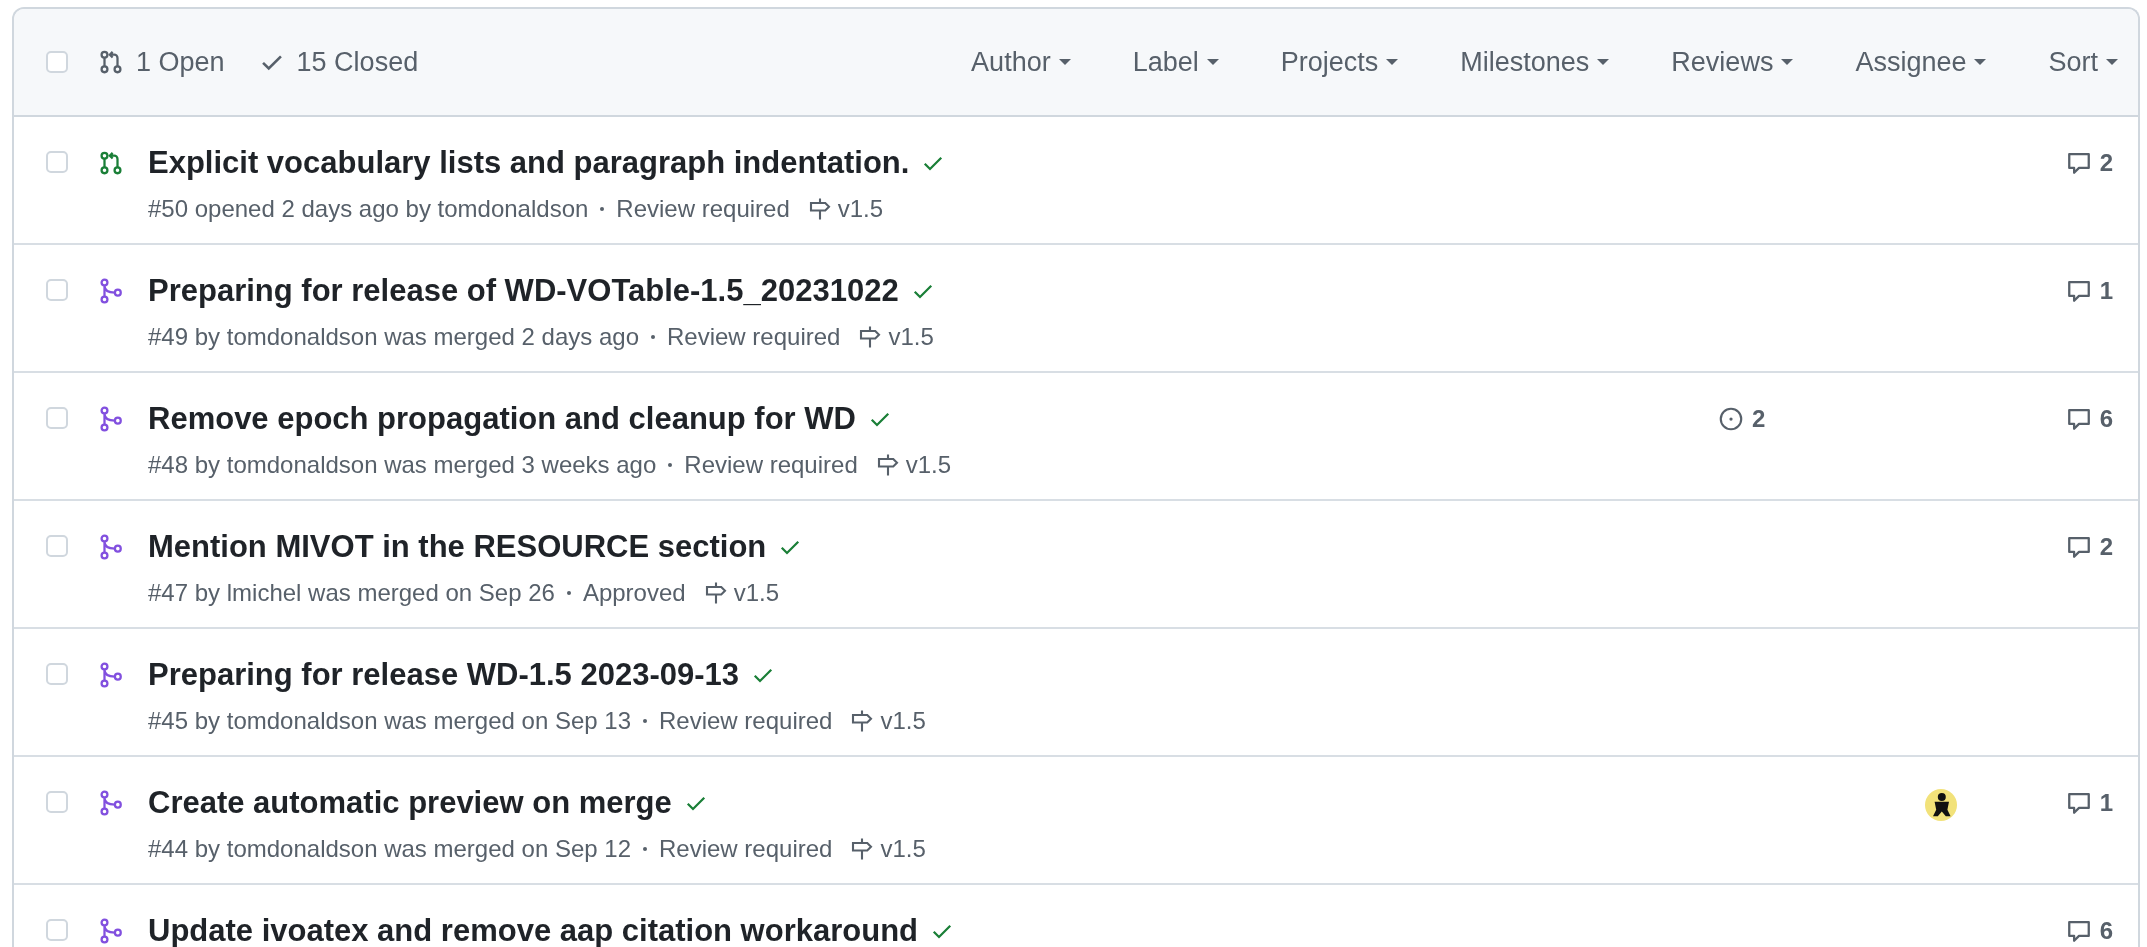 The width and height of the screenshot is (2147, 947). I want to click on pull-request-icon, so click(111, 62).